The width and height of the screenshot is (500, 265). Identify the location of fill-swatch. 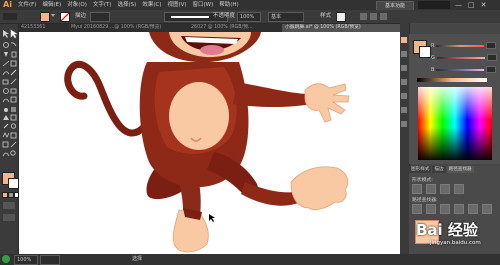
(45, 17).